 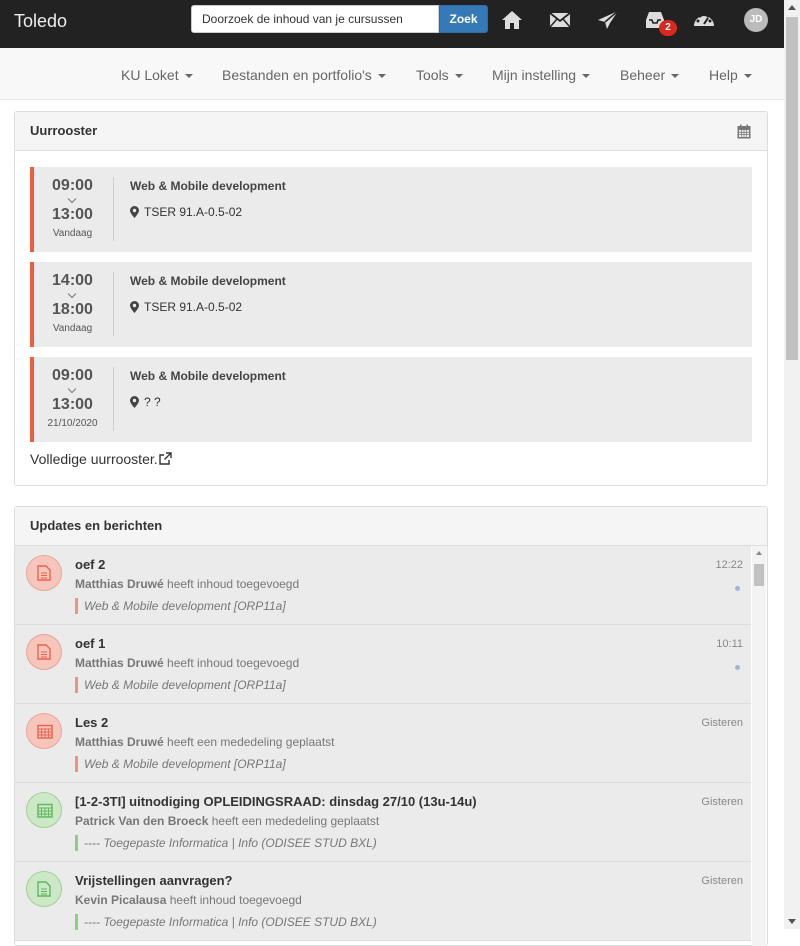 What do you see at coordinates (643, 75) in the screenshot?
I see `menu-label: Beheer` at bounding box center [643, 75].